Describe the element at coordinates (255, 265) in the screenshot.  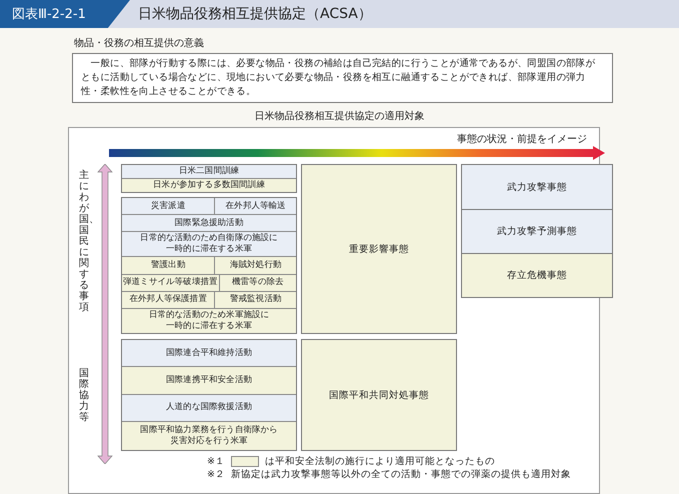
I see `table-cell: 海賊対処行動` at that location.